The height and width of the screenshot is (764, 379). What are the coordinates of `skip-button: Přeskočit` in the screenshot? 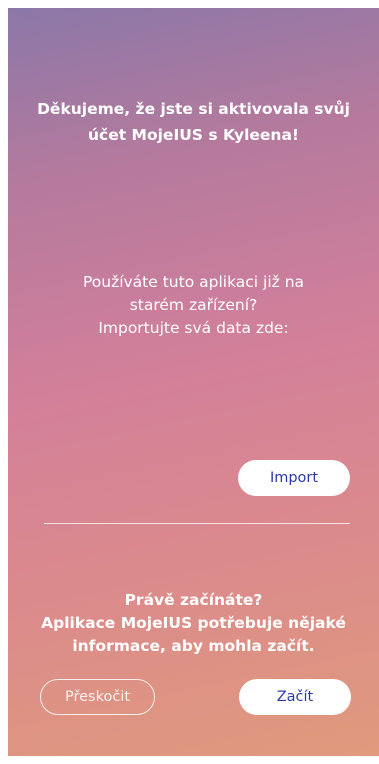 It's located at (97, 697).